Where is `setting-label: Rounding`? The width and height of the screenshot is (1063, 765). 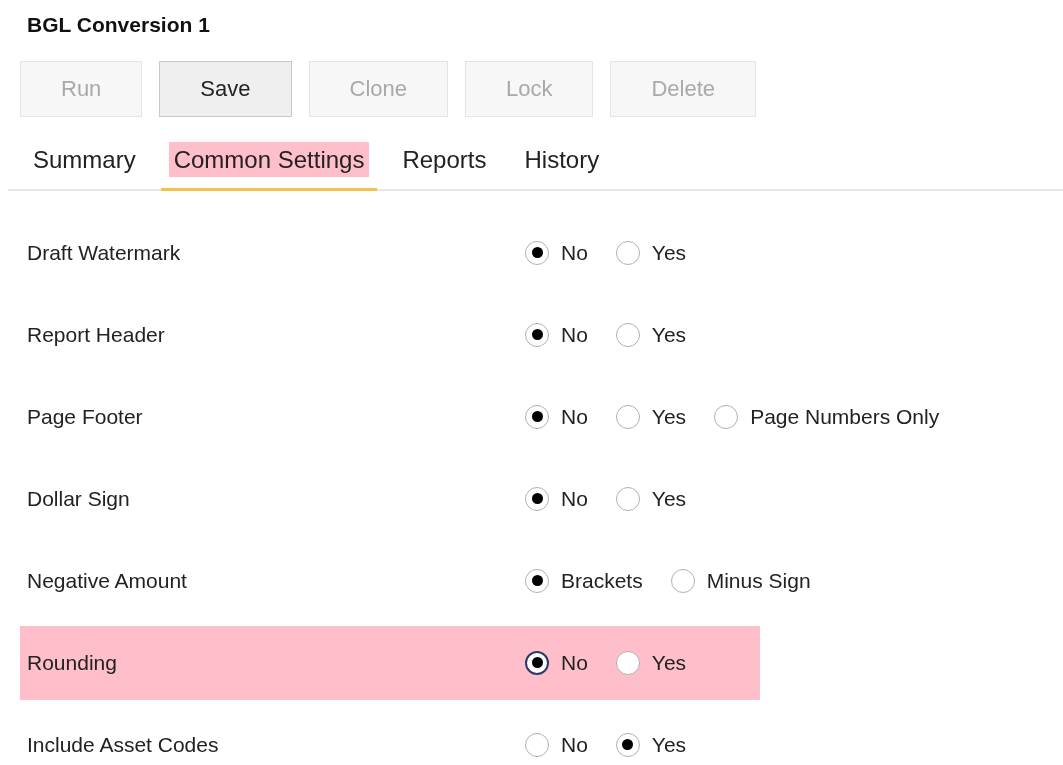 setting-label: Rounding is located at coordinates (72, 662).